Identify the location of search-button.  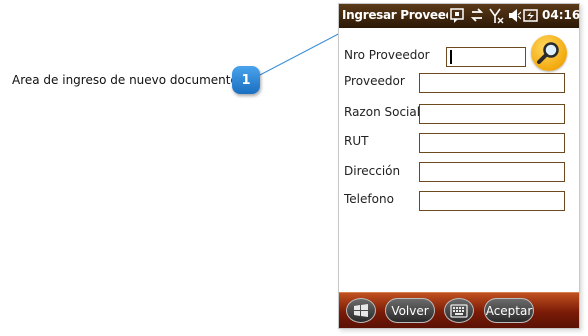
(549, 53).